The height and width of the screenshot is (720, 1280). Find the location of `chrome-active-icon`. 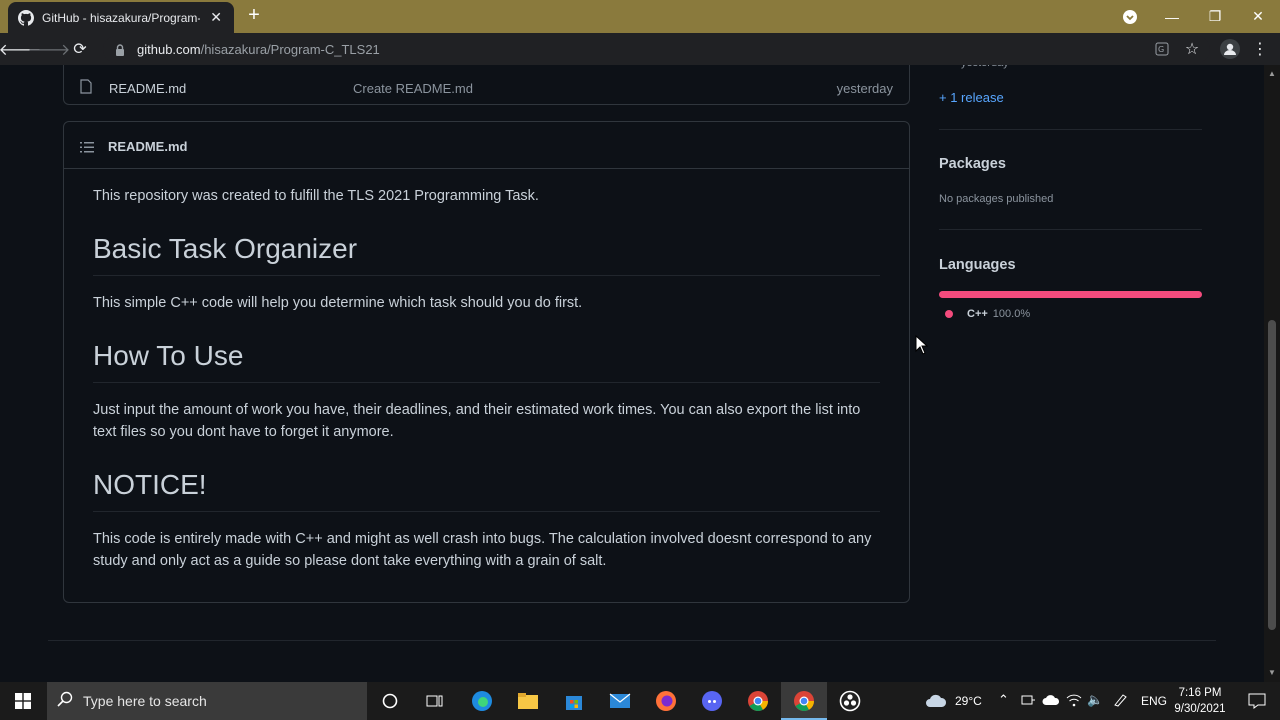

chrome-active-icon is located at coordinates (804, 701).